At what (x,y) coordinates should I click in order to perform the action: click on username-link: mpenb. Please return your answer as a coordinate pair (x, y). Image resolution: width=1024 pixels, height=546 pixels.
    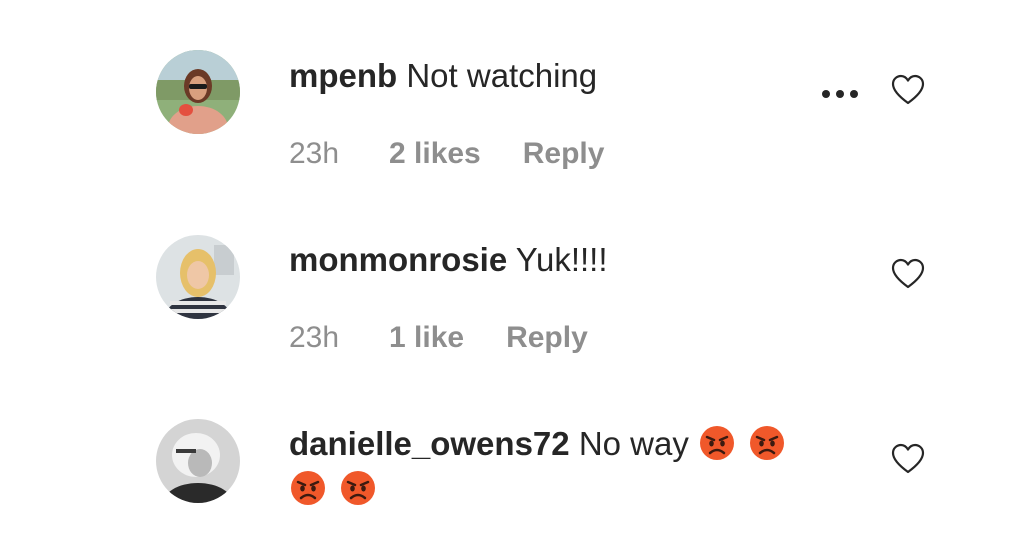
    Looking at the image, I should click on (343, 75).